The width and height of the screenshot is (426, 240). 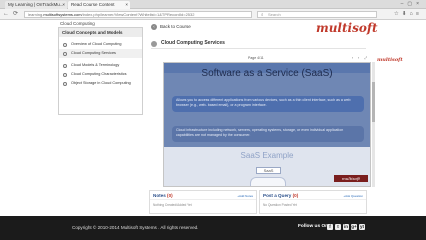 I want to click on back-to-course-link: ‹ Back to Course, so click(x=171, y=27).